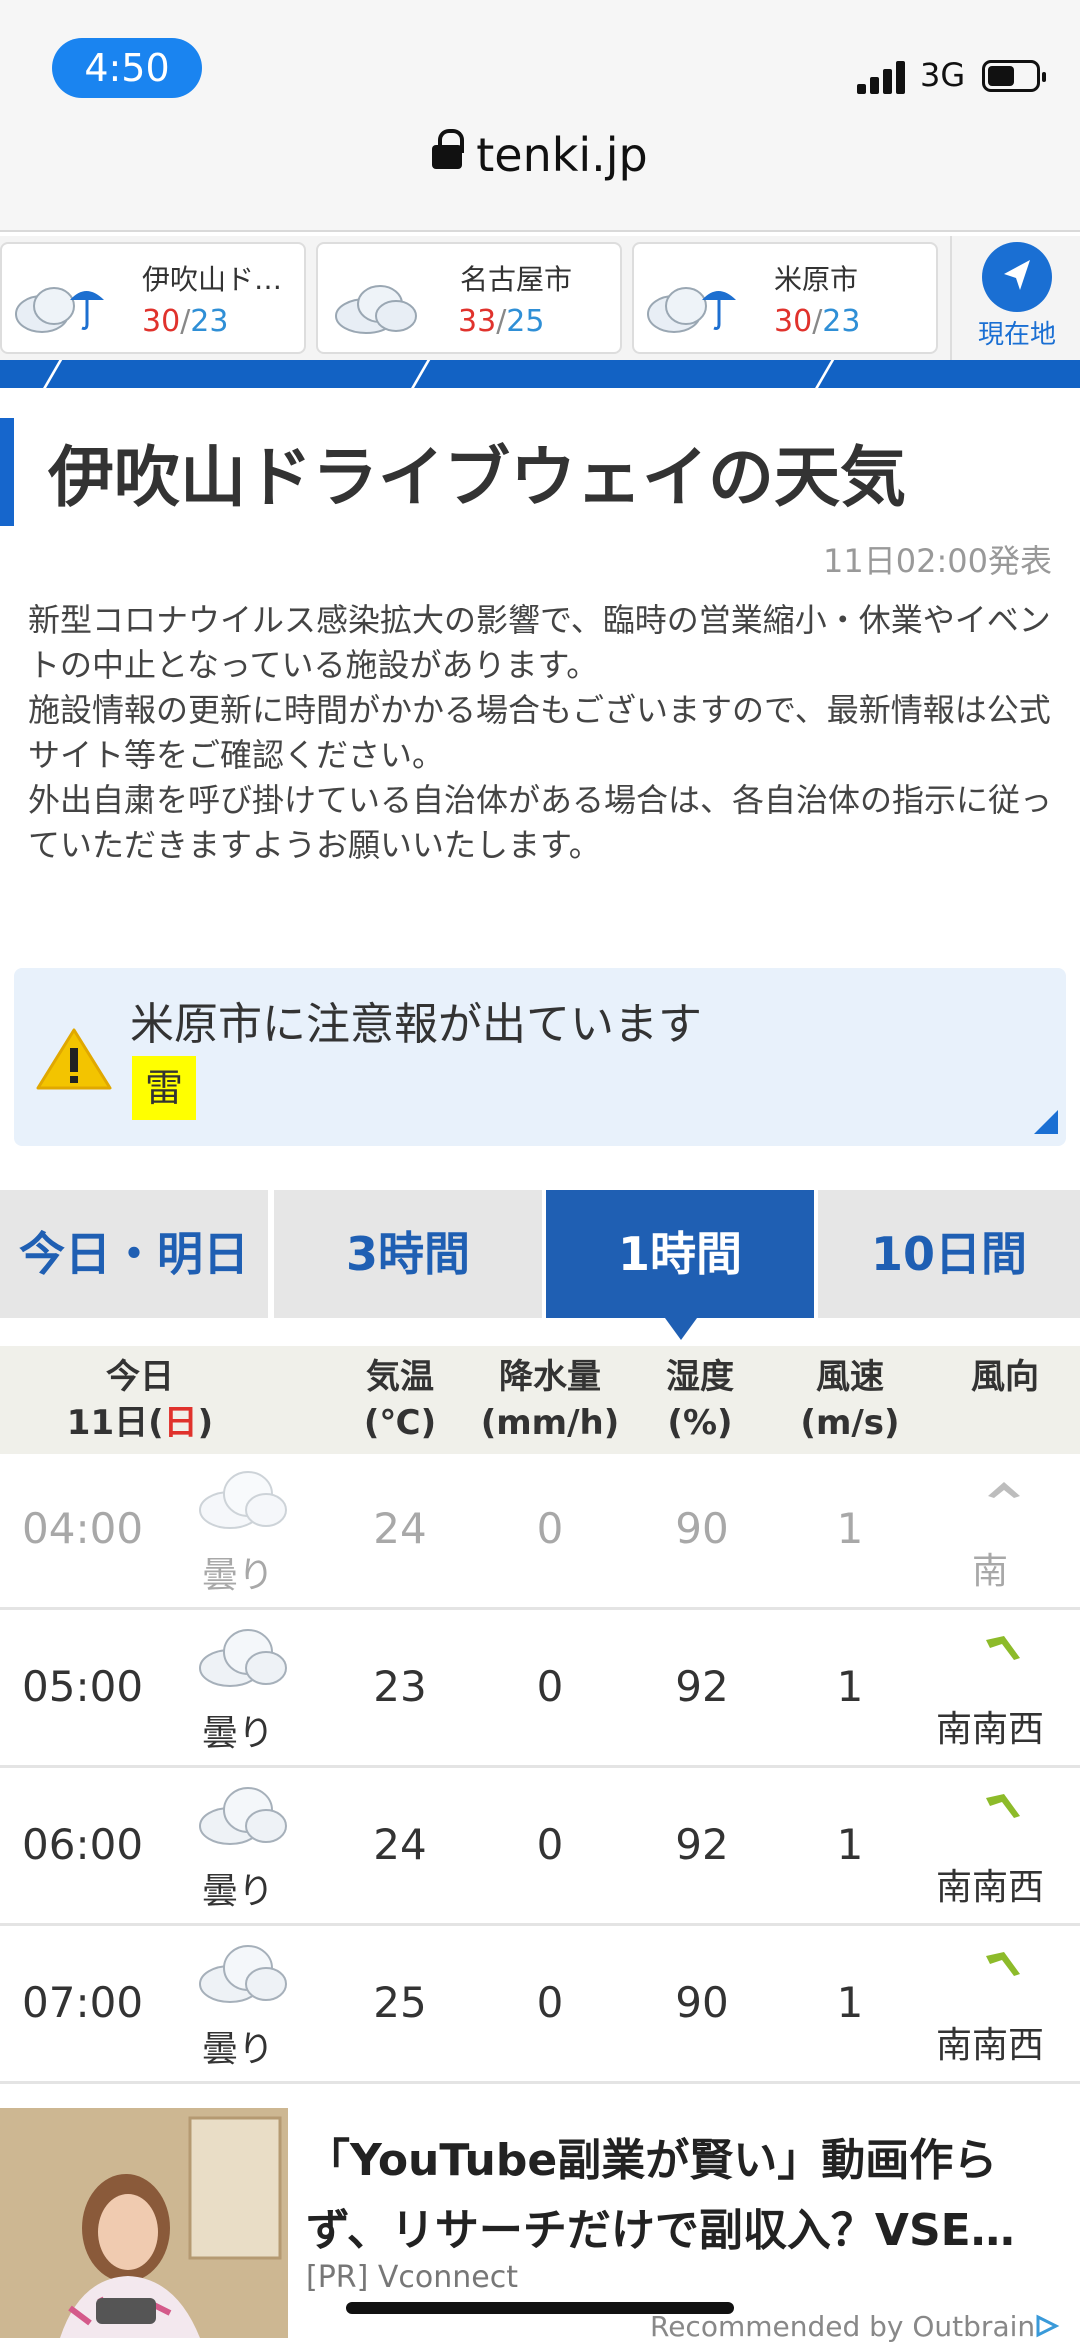 Image resolution: width=1080 pixels, height=2343 pixels. Describe the element at coordinates (127, 68) in the screenshot. I see `status-time: 4:50` at that location.